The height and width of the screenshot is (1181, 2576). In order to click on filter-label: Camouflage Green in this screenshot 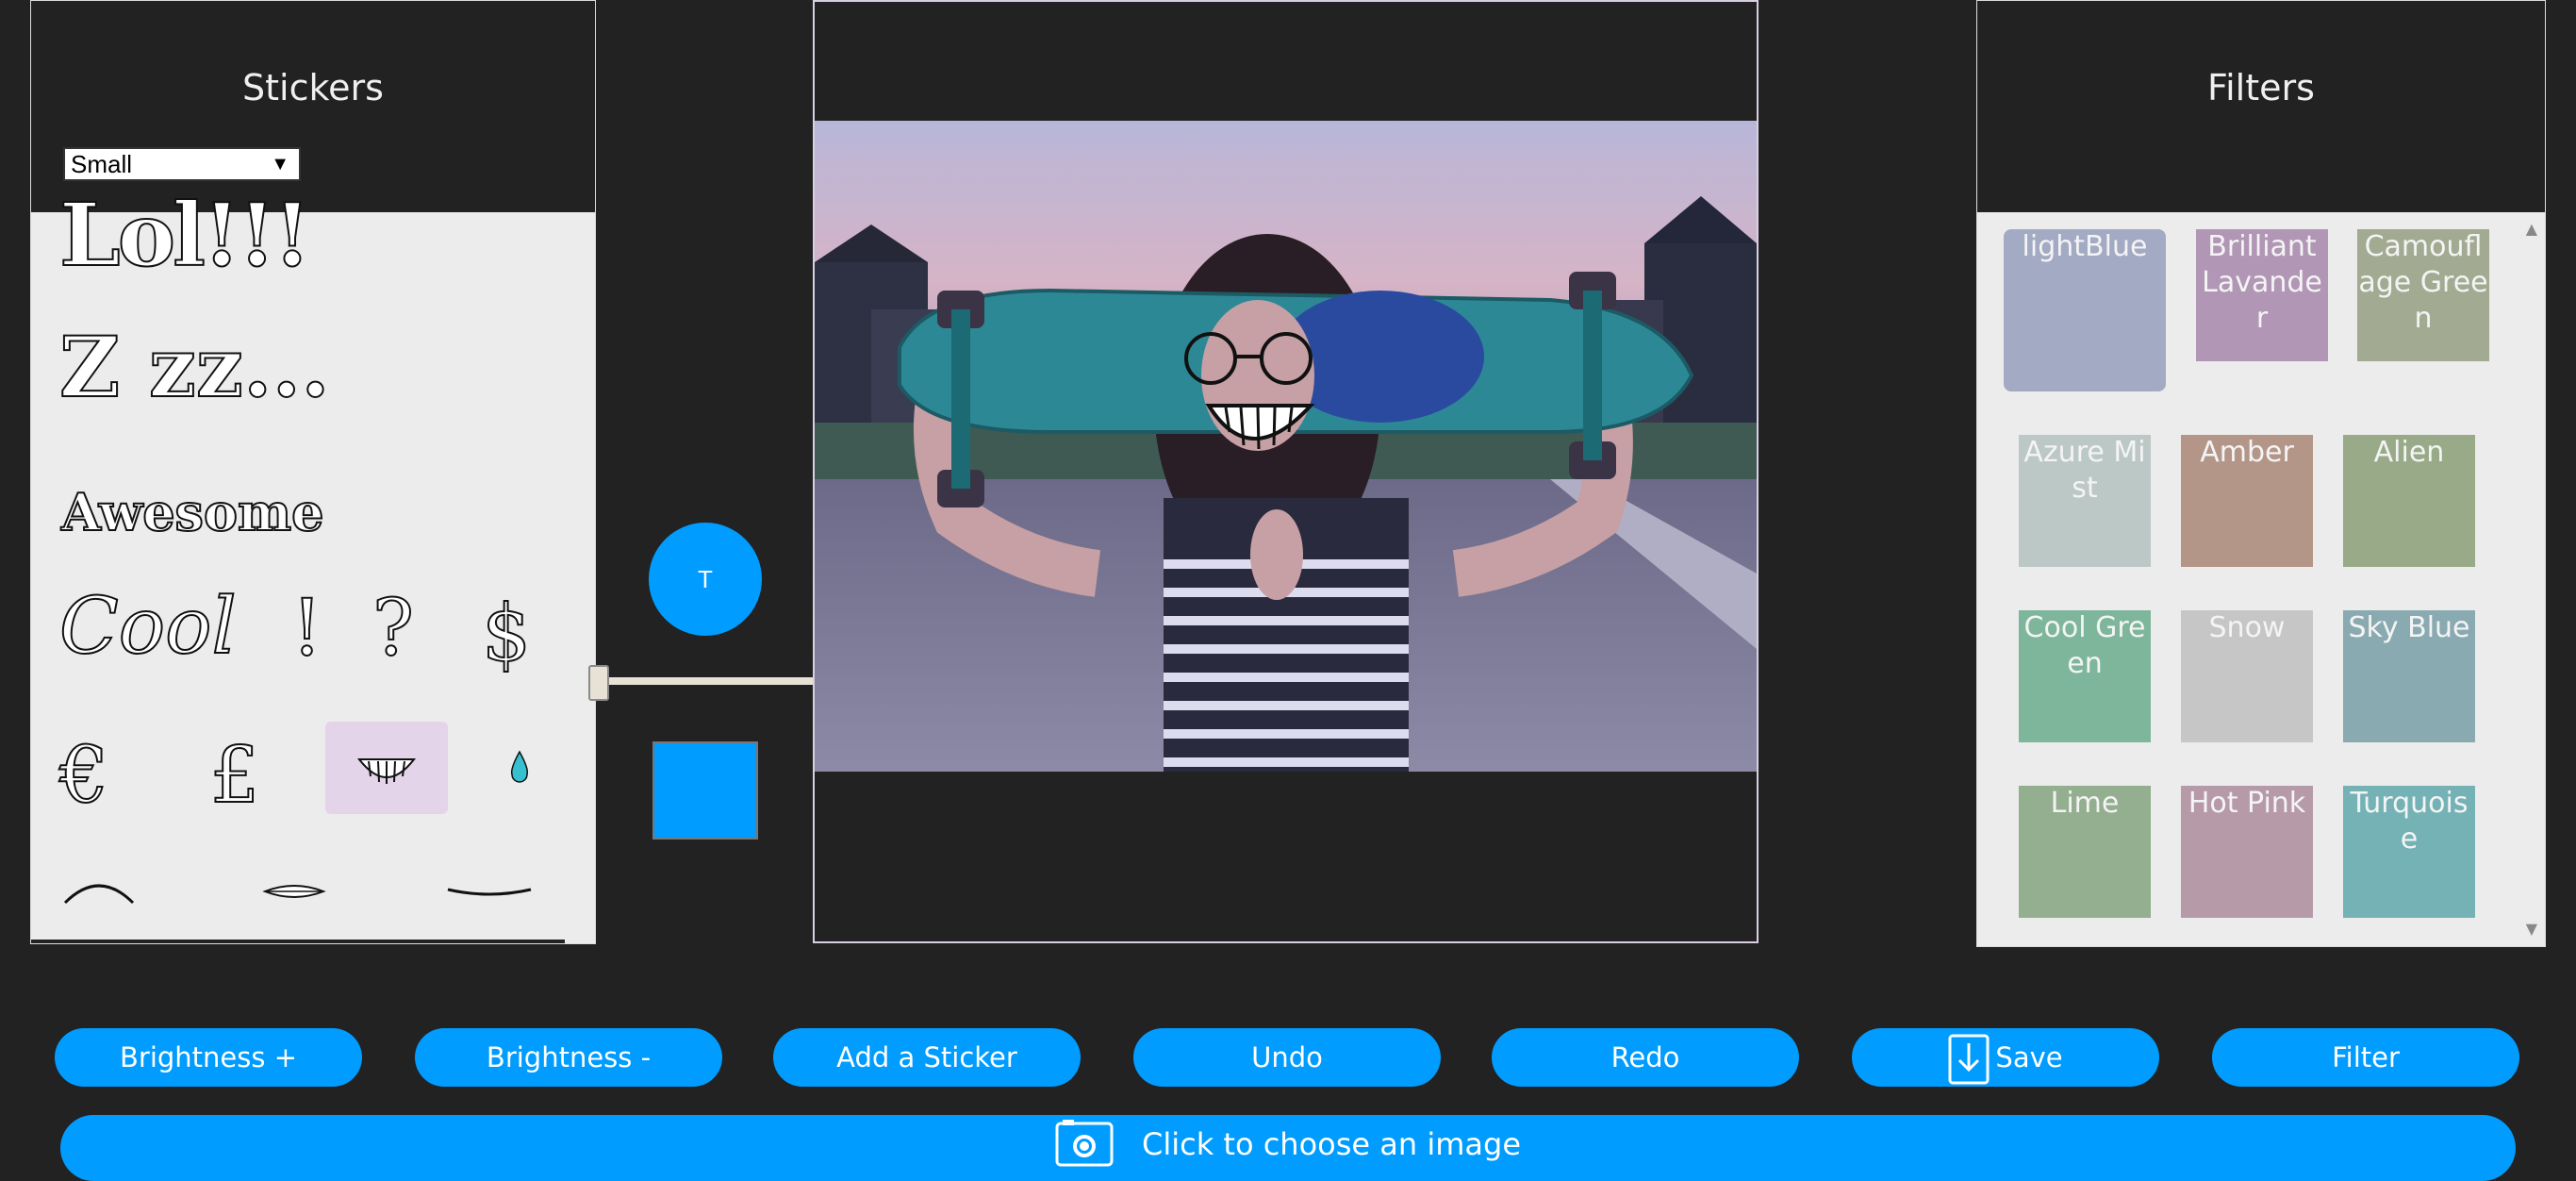, I will do `click(2423, 282)`.